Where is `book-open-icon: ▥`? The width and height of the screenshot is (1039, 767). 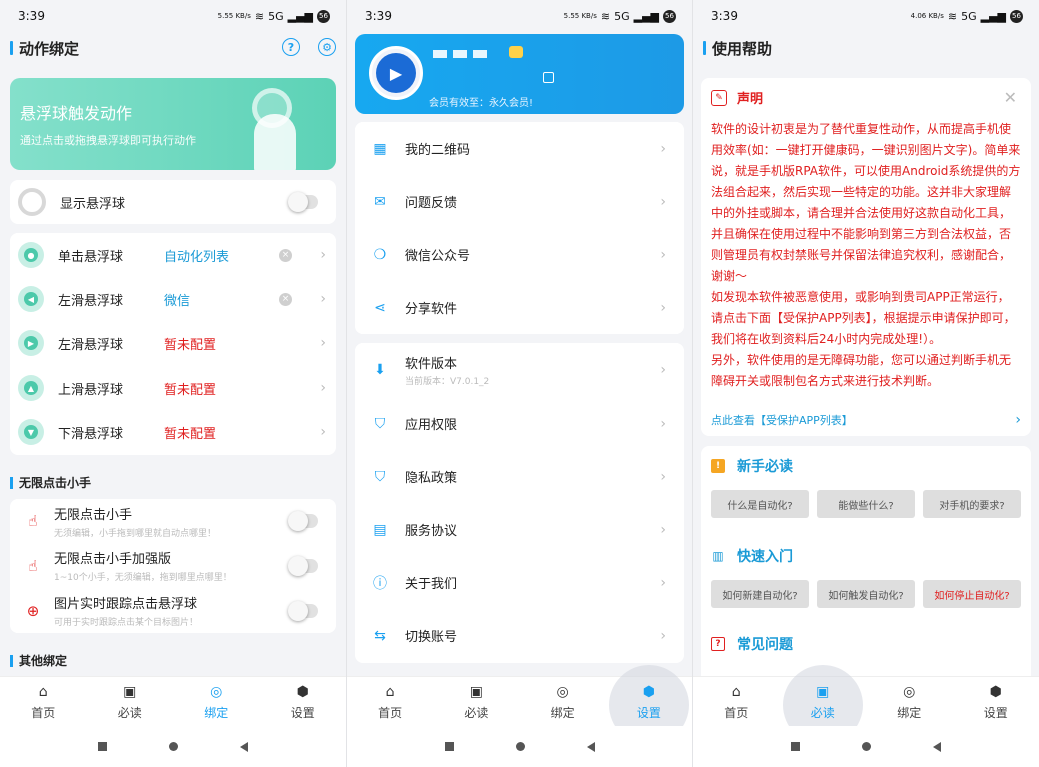 book-open-icon: ▥ is located at coordinates (718, 556).